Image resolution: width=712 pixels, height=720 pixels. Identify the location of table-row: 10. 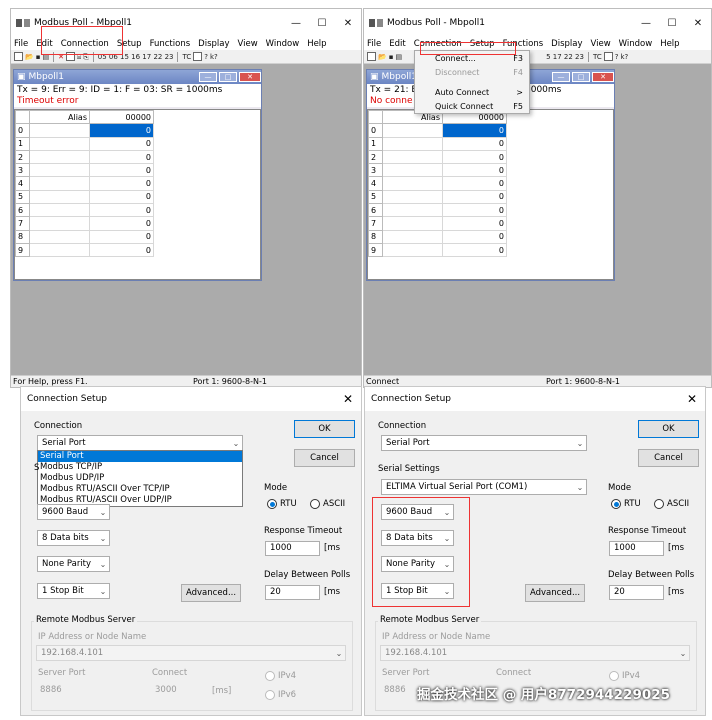
(437, 143).